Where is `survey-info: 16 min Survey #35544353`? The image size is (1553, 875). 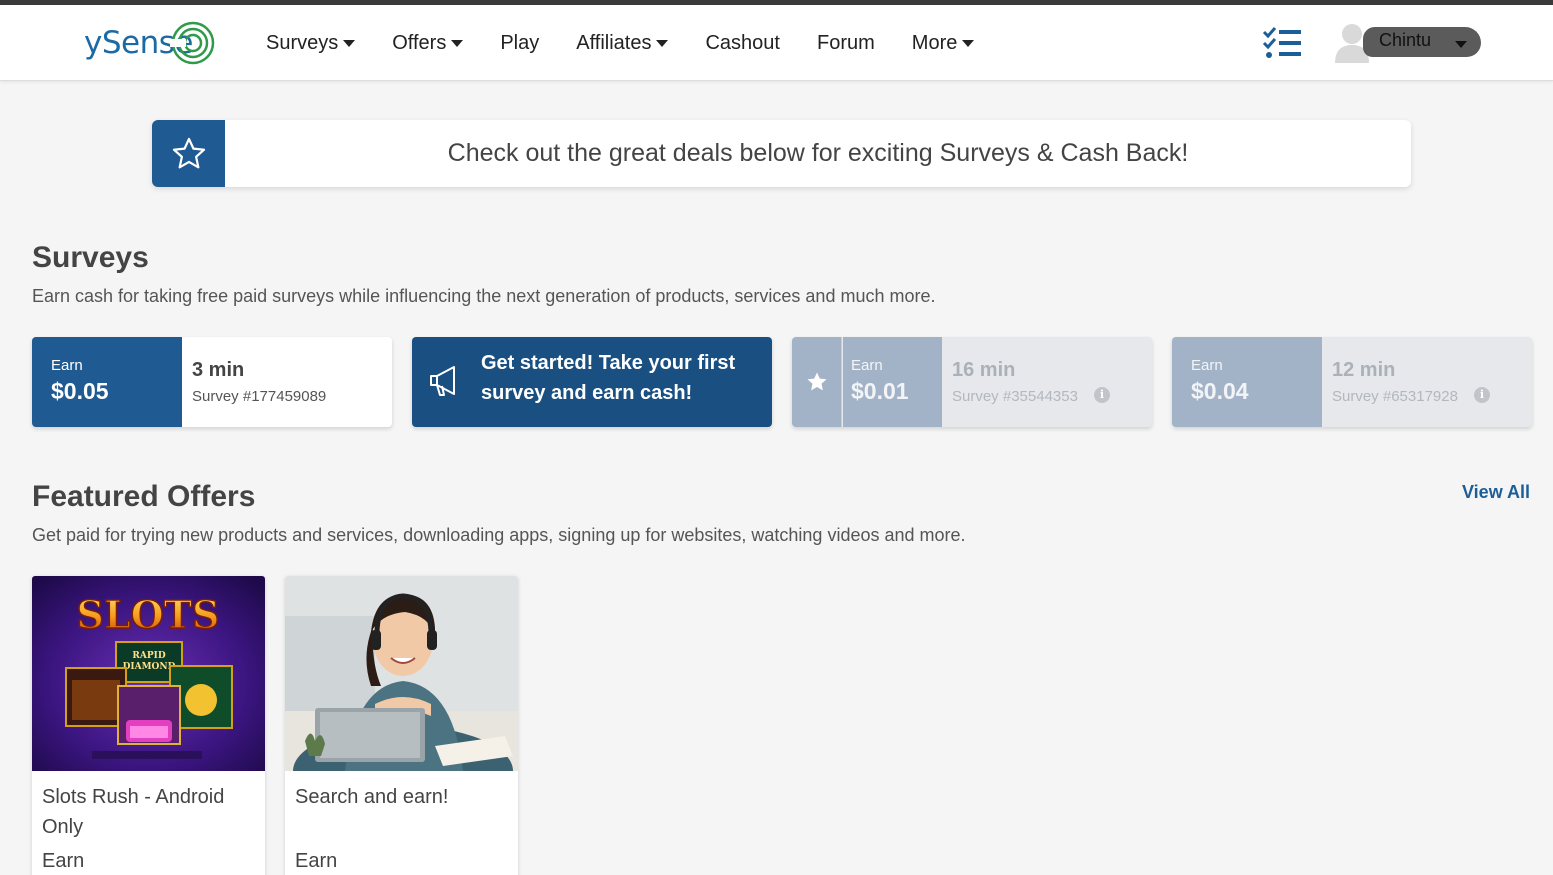 survey-info: 16 min Survey #35544353 is located at coordinates (1015, 382).